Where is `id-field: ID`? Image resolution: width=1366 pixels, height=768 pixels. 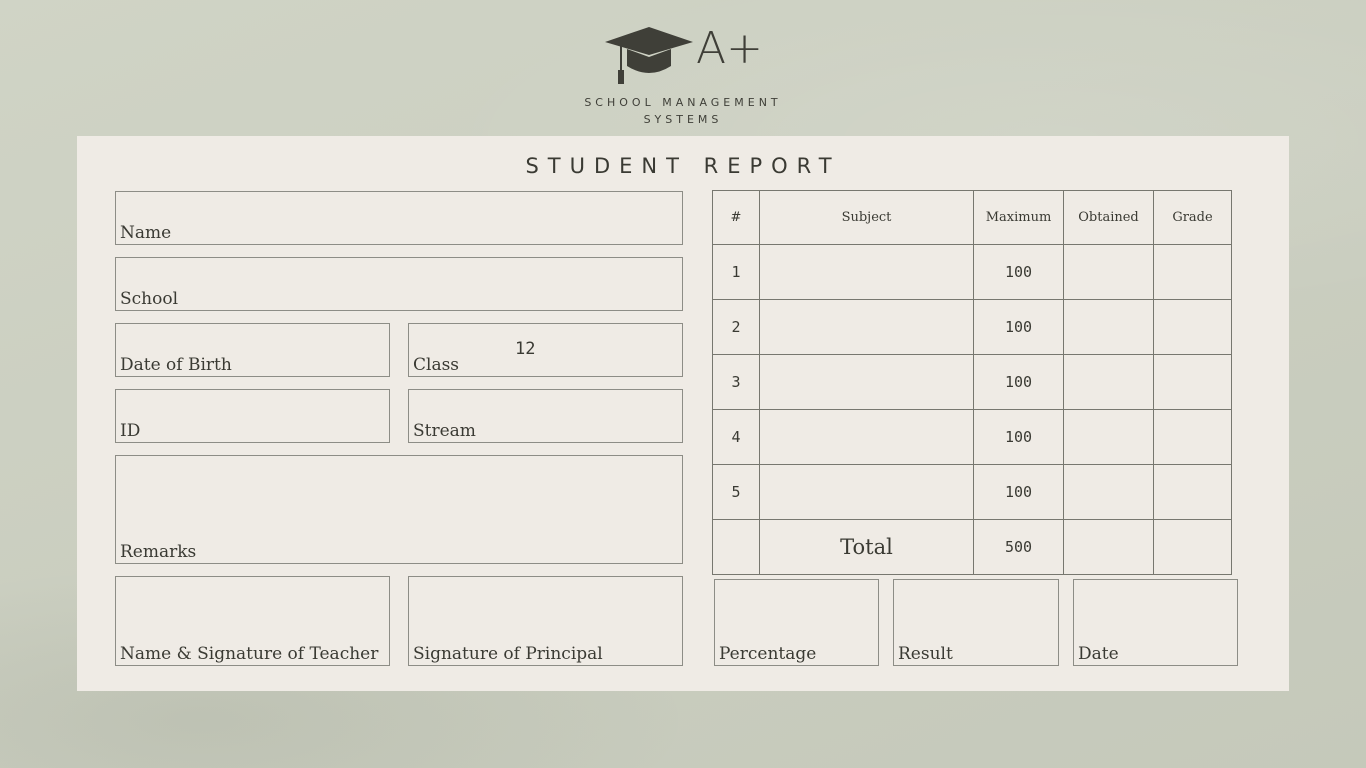
id-field: ID is located at coordinates (252, 416).